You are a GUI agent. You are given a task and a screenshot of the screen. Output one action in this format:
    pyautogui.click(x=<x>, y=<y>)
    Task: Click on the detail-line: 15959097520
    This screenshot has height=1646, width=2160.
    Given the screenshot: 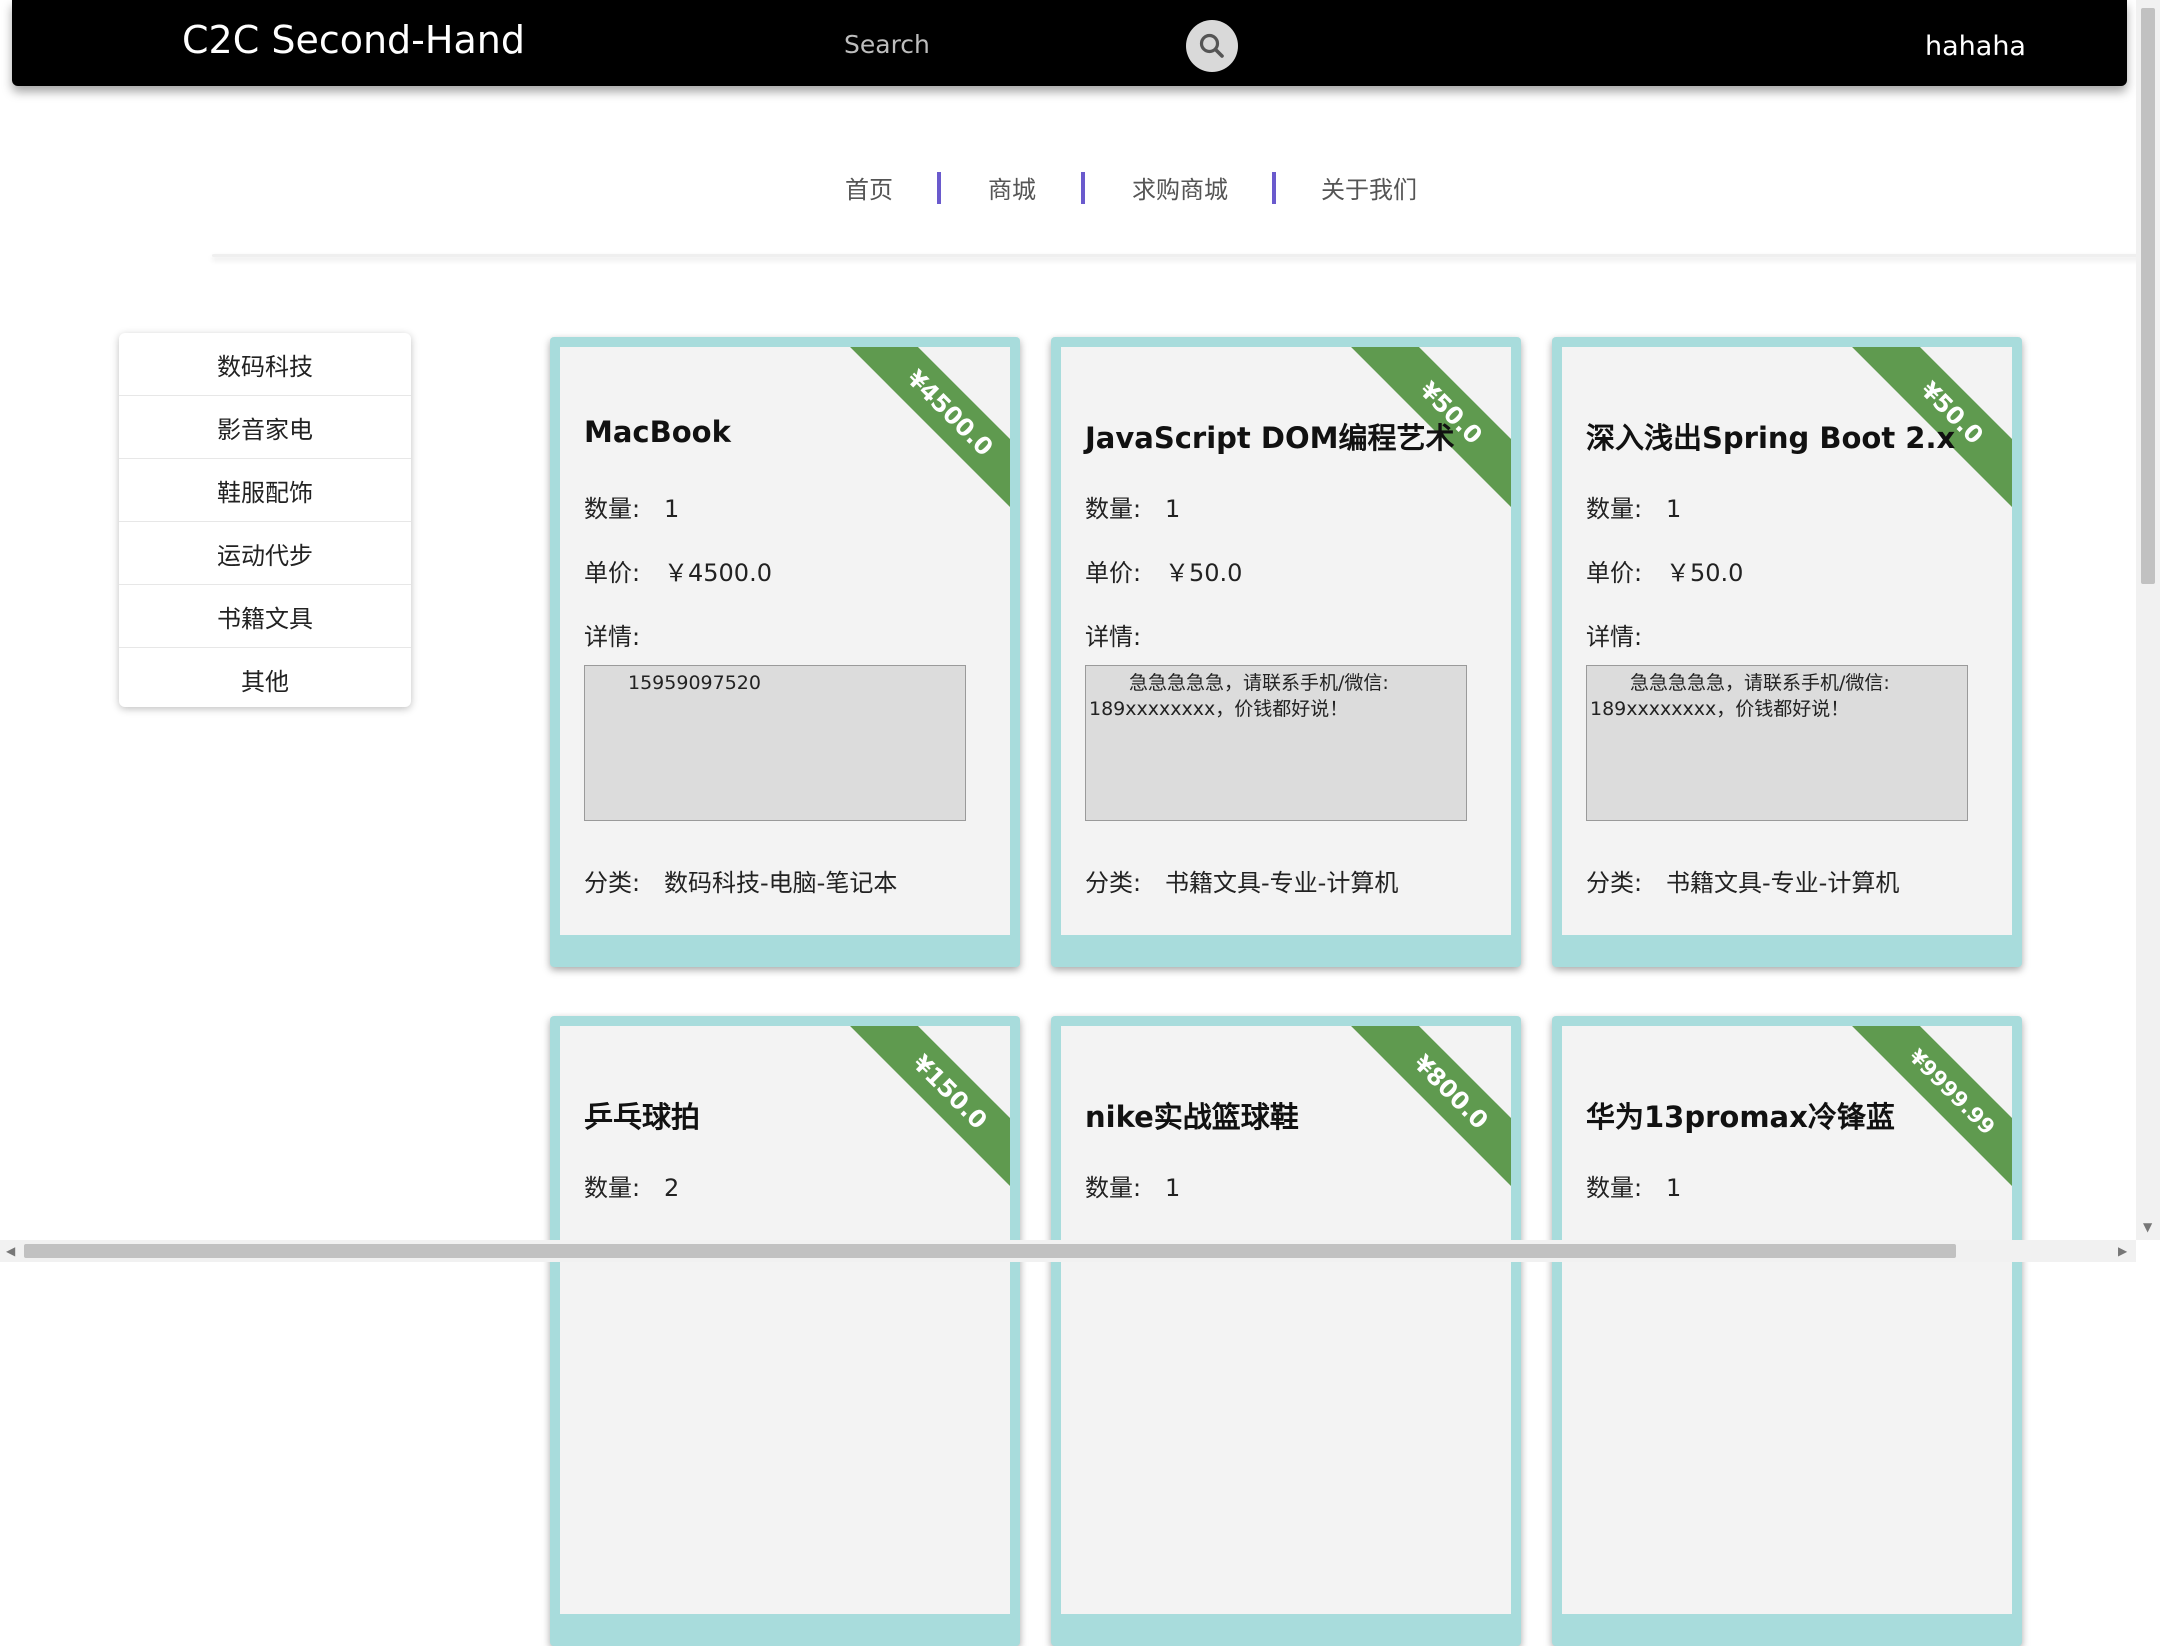 What is the action you would take?
    pyautogui.click(x=694, y=683)
    